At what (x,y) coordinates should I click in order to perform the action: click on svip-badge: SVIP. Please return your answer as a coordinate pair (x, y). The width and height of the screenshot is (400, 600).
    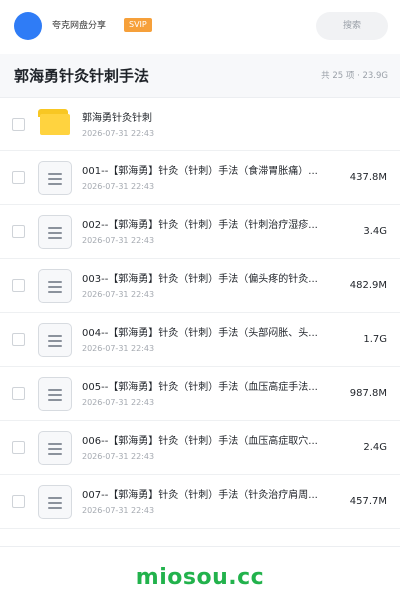
    Looking at the image, I should click on (138, 25).